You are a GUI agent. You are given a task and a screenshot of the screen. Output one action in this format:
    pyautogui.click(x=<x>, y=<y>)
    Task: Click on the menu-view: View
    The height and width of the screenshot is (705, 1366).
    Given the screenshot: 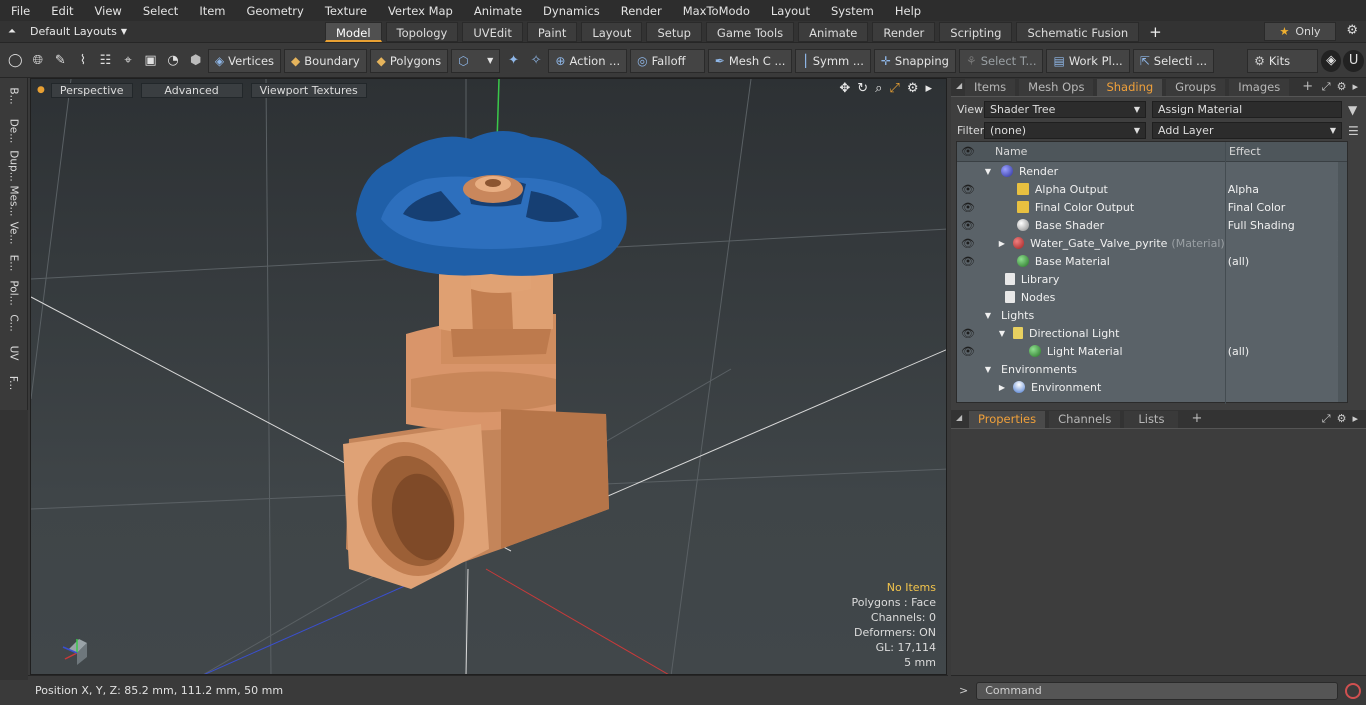 What is the action you would take?
    pyautogui.click(x=108, y=11)
    